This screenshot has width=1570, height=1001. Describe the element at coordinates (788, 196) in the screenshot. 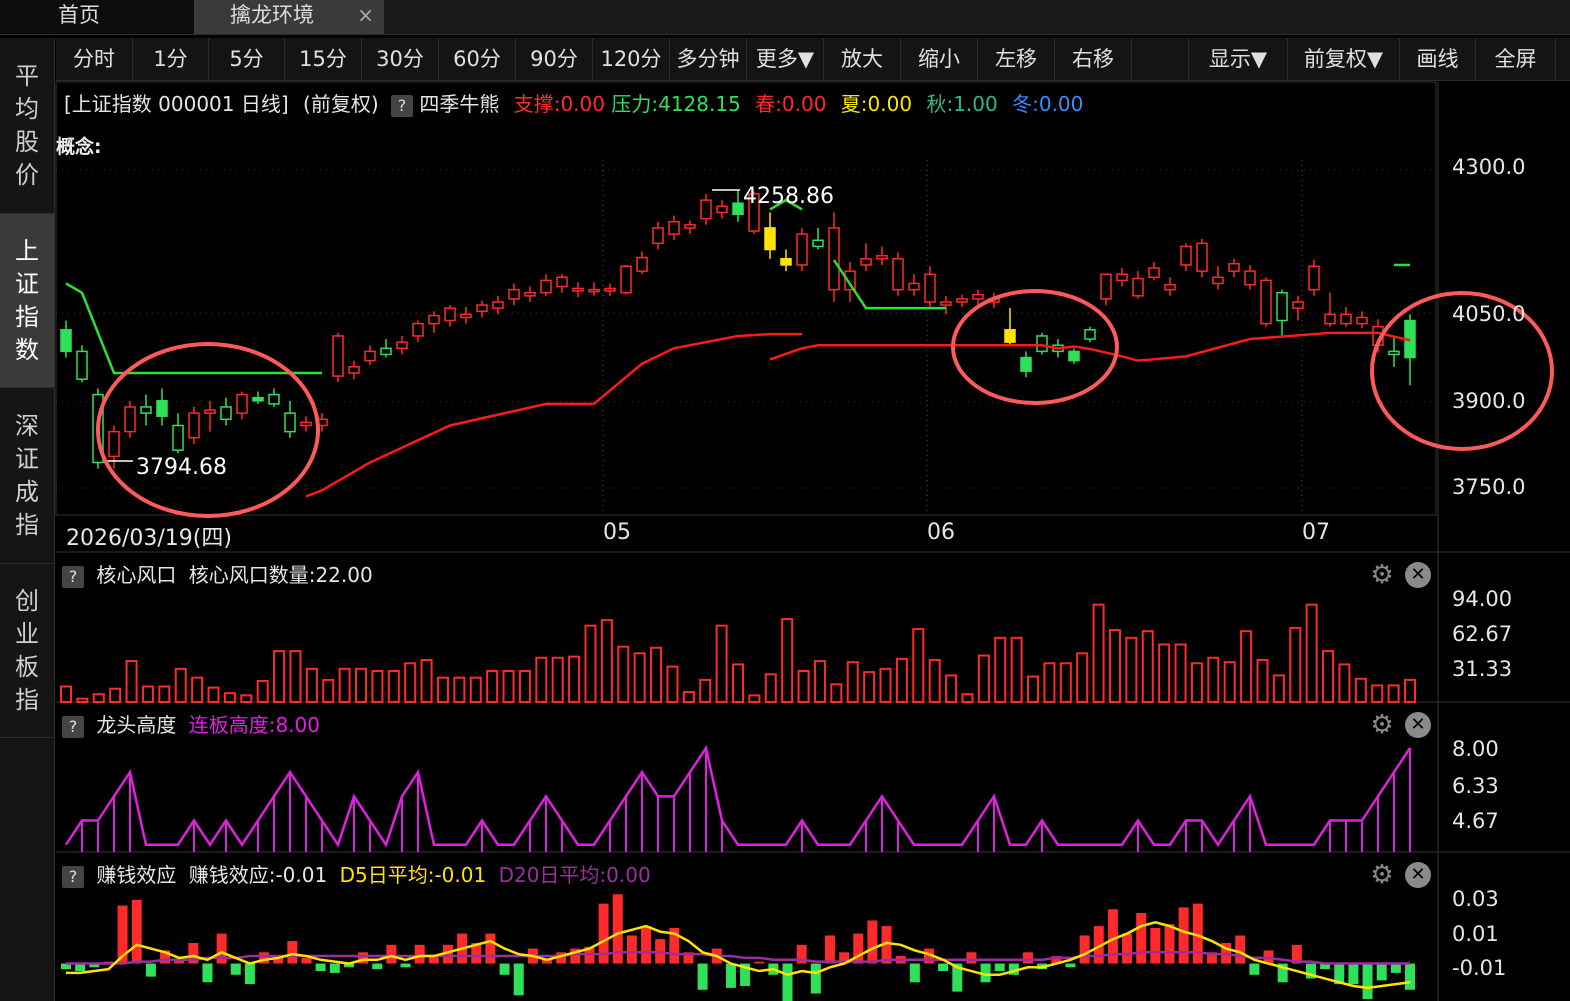

I see `high-annotation: 4258.86` at that location.